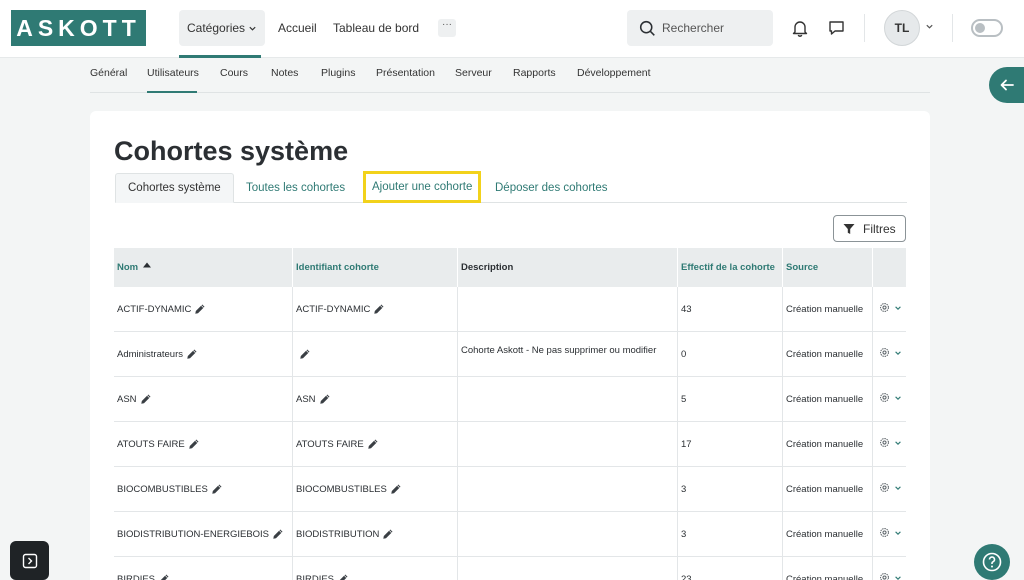 This screenshot has height=580, width=1024. I want to click on subnav-item-notes: Notes, so click(284, 73).